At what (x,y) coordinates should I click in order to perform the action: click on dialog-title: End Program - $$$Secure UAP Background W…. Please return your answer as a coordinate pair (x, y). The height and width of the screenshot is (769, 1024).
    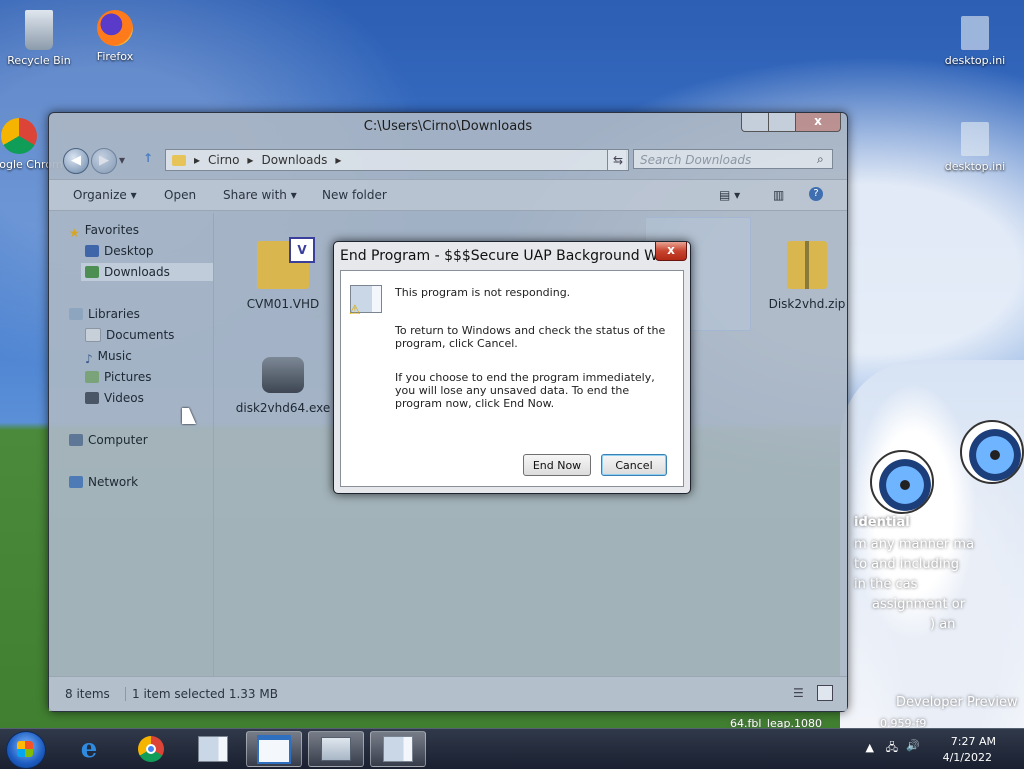
    Looking at the image, I should click on (507, 256).